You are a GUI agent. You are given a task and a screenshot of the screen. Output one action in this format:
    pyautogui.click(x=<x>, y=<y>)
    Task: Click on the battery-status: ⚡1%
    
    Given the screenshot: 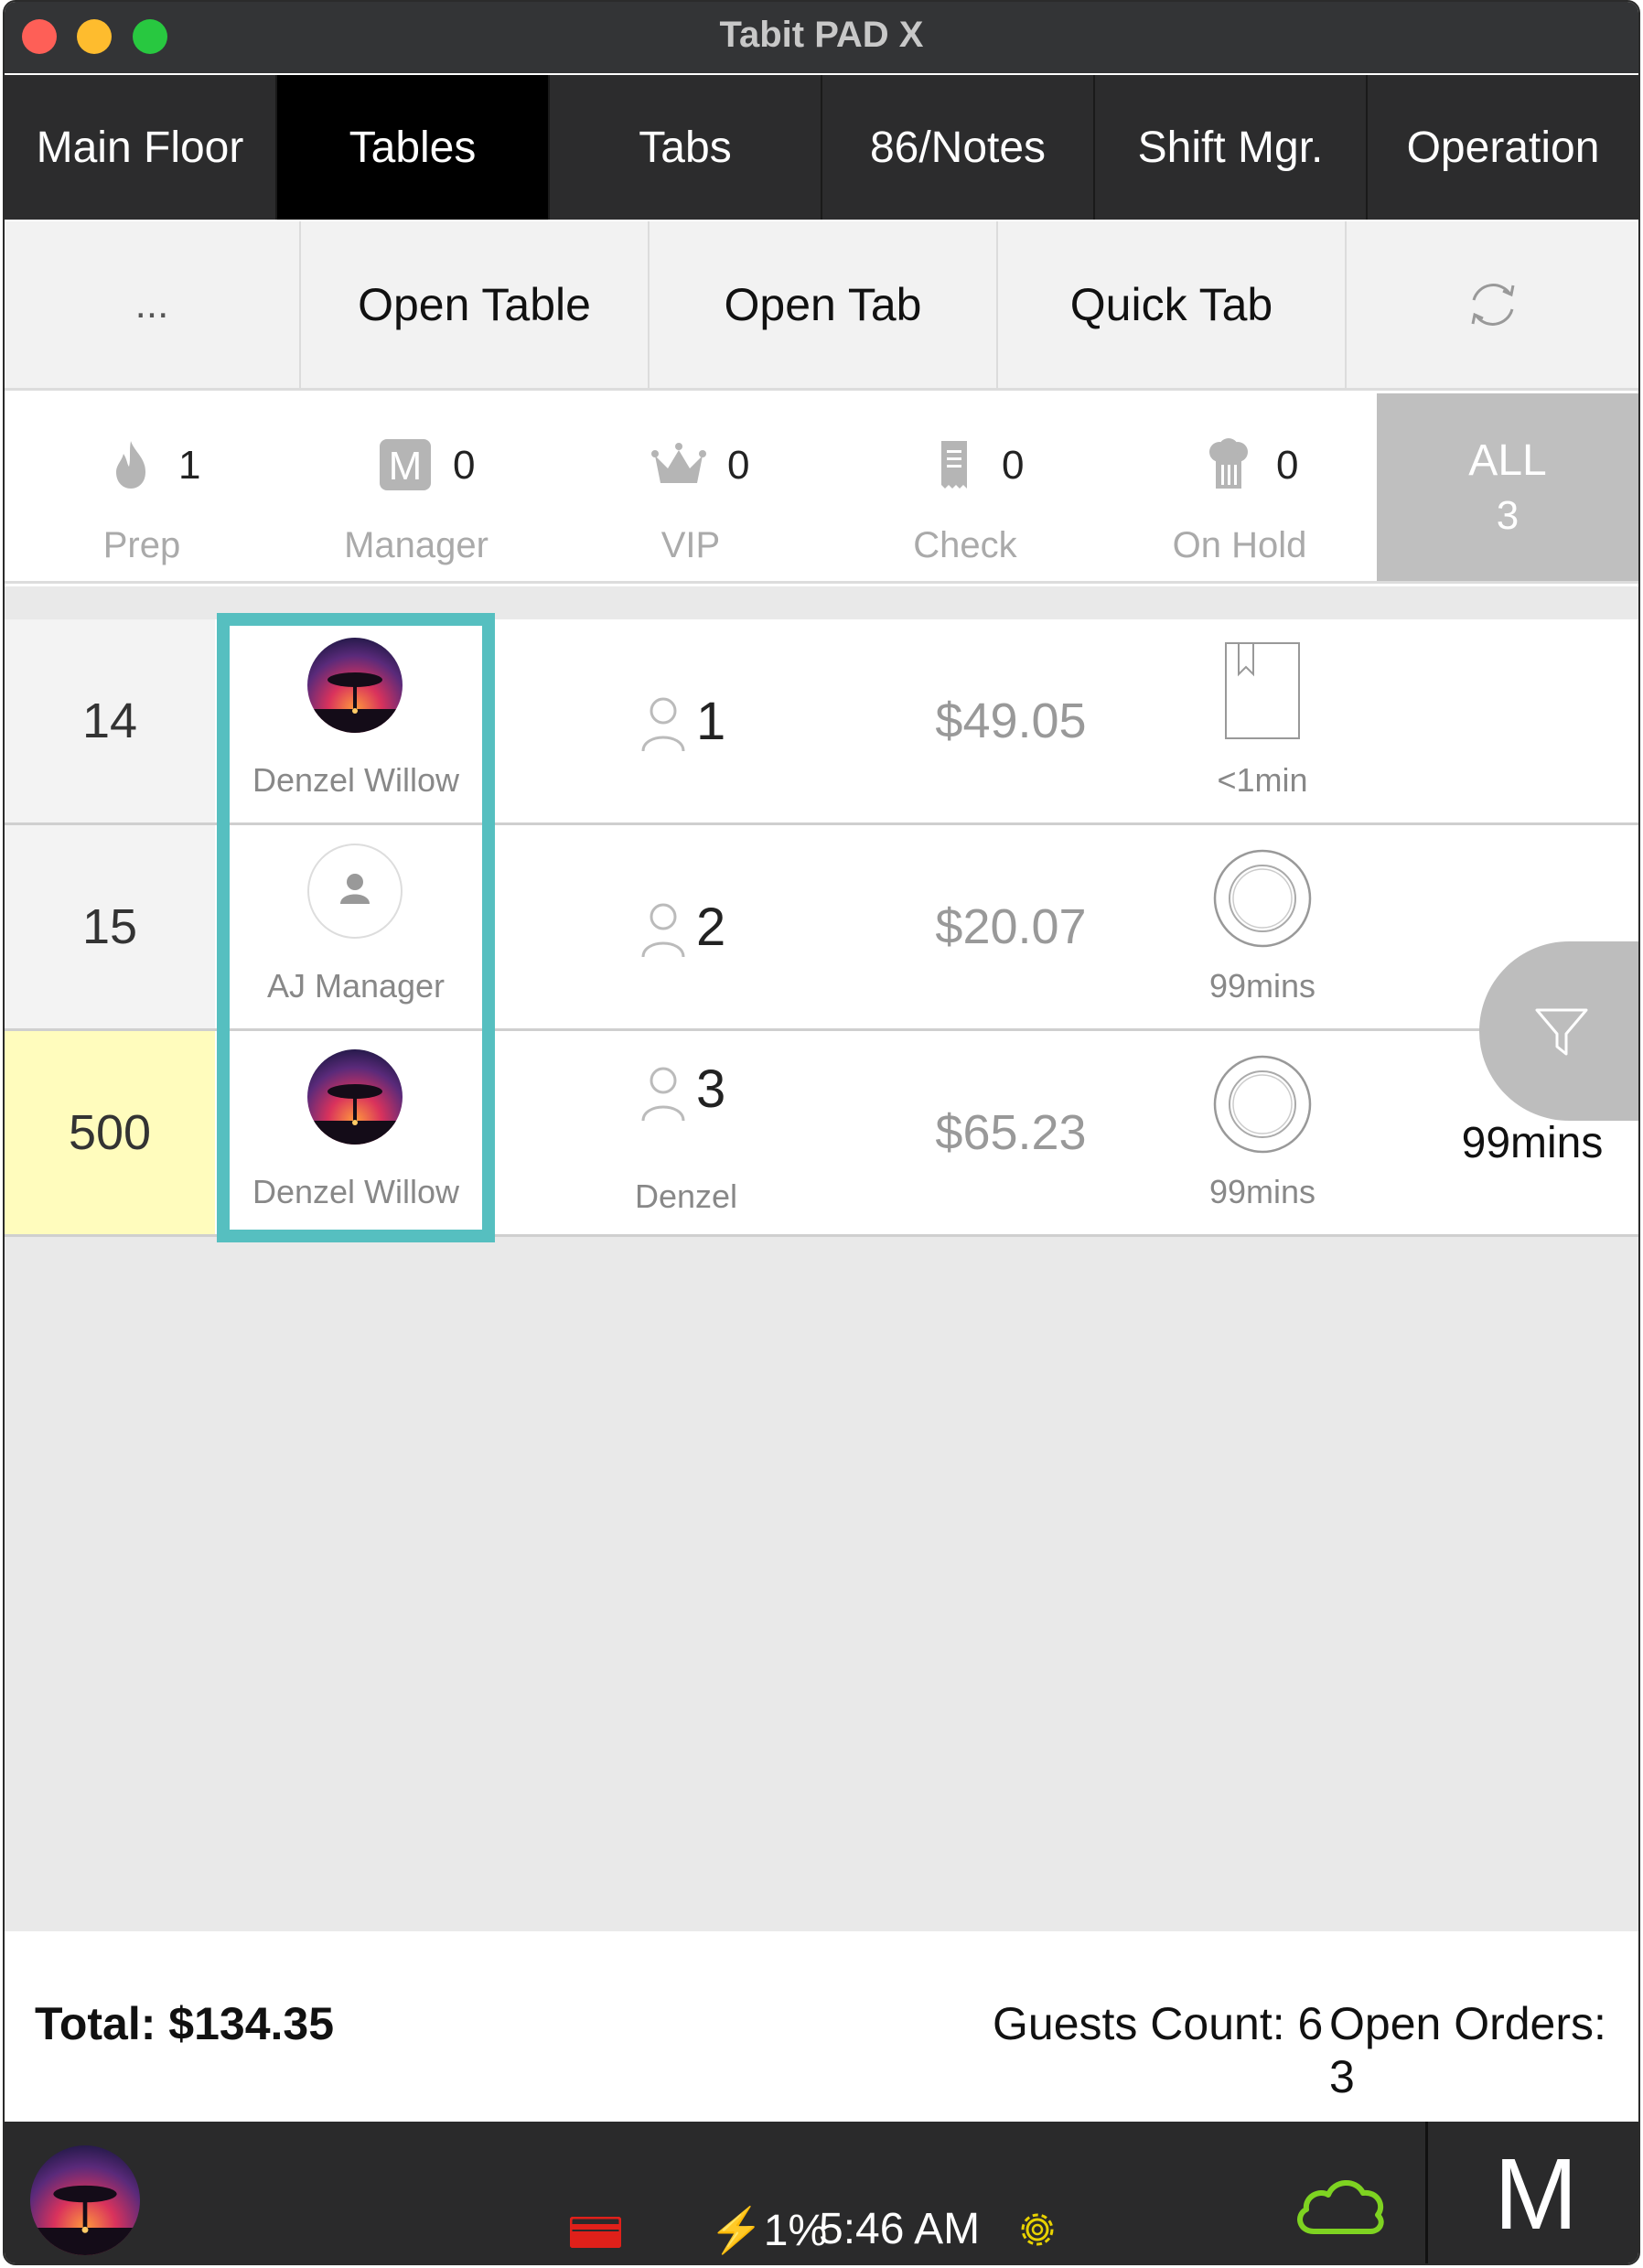 What is the action you would take?
    pyautogui.click(x=768, y=2231)
    